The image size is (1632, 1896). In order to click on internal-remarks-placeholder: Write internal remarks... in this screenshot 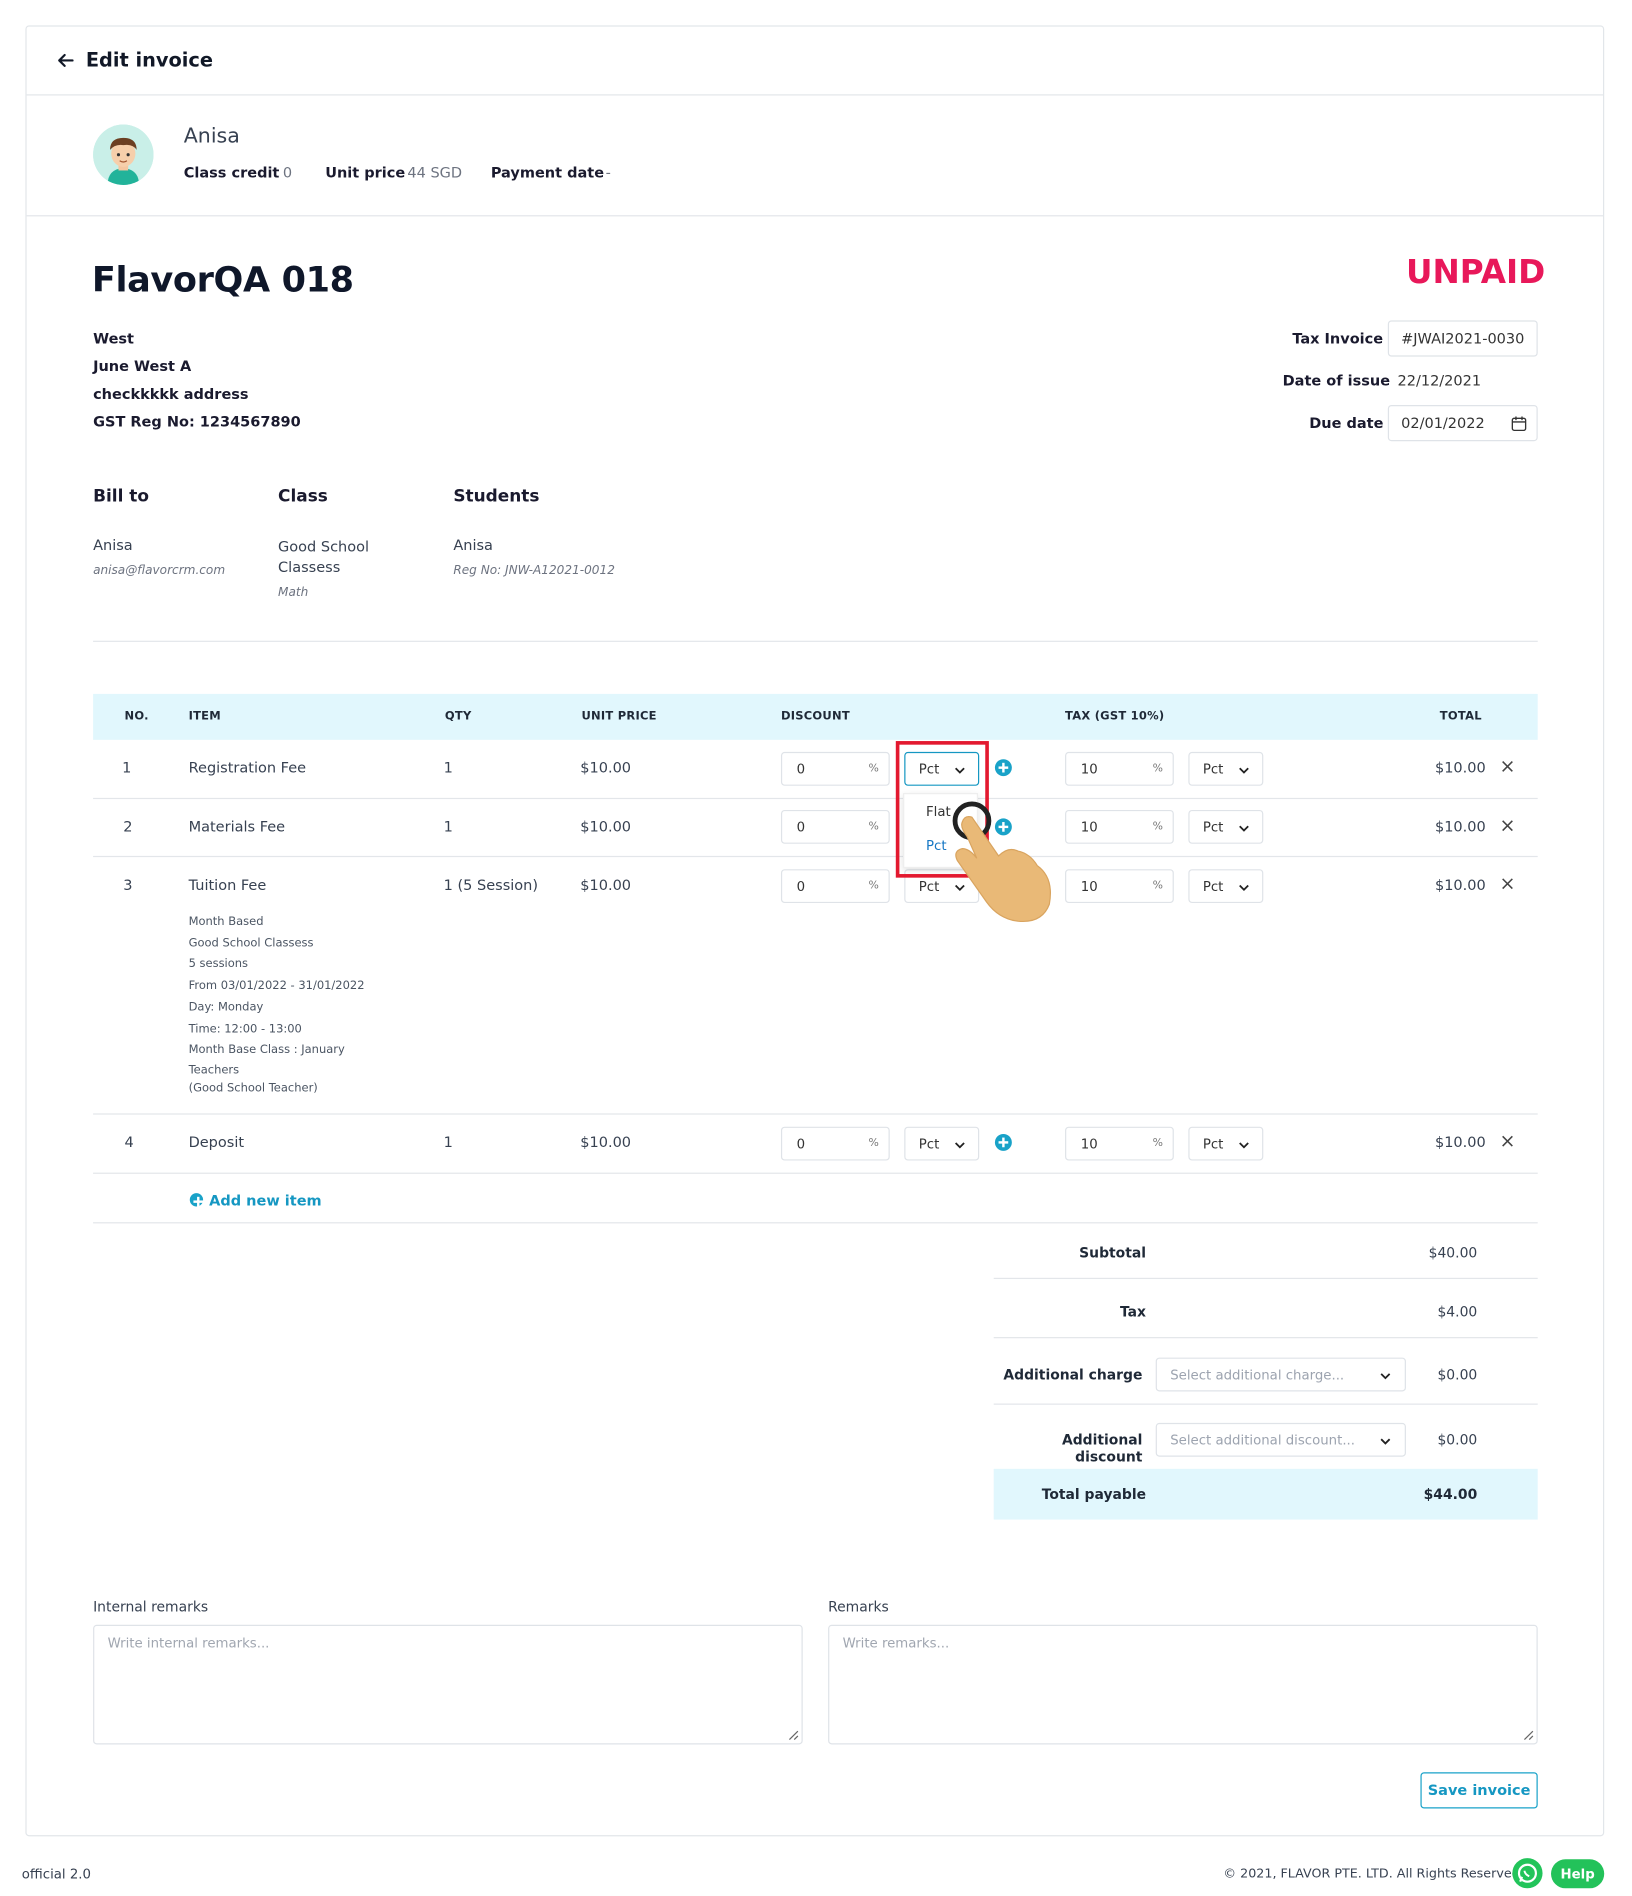, I will do `click(188, 1643)`.